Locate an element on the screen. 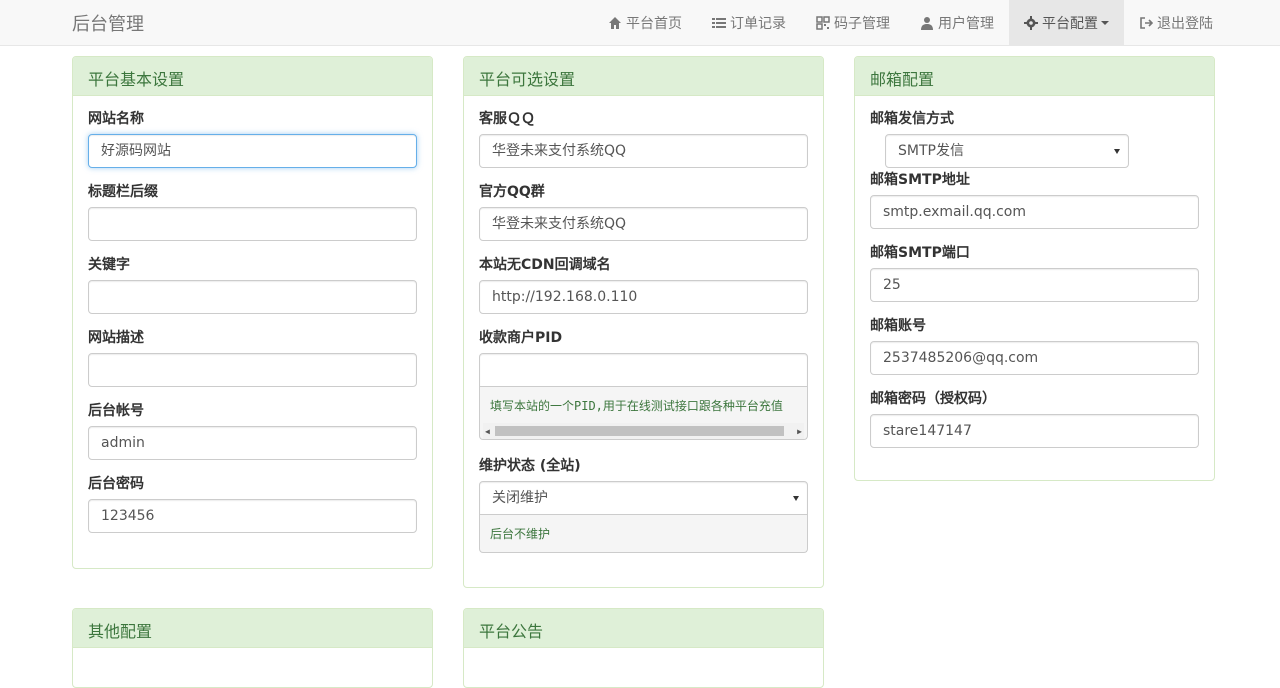 This screenshot has height=688, width=1280. mail-method-label: 邮箱发信方式 is located at coordinates (912, 119).